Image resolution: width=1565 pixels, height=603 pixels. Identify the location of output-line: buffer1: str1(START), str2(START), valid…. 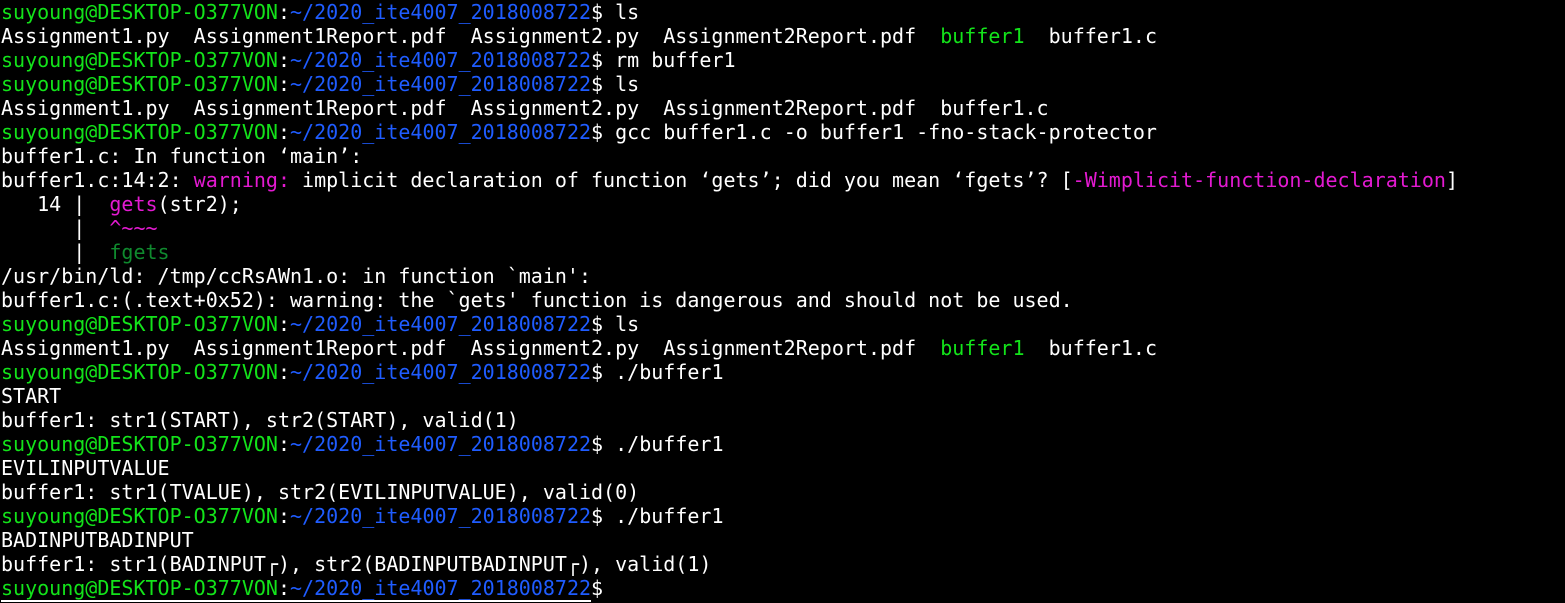
(783, 420).